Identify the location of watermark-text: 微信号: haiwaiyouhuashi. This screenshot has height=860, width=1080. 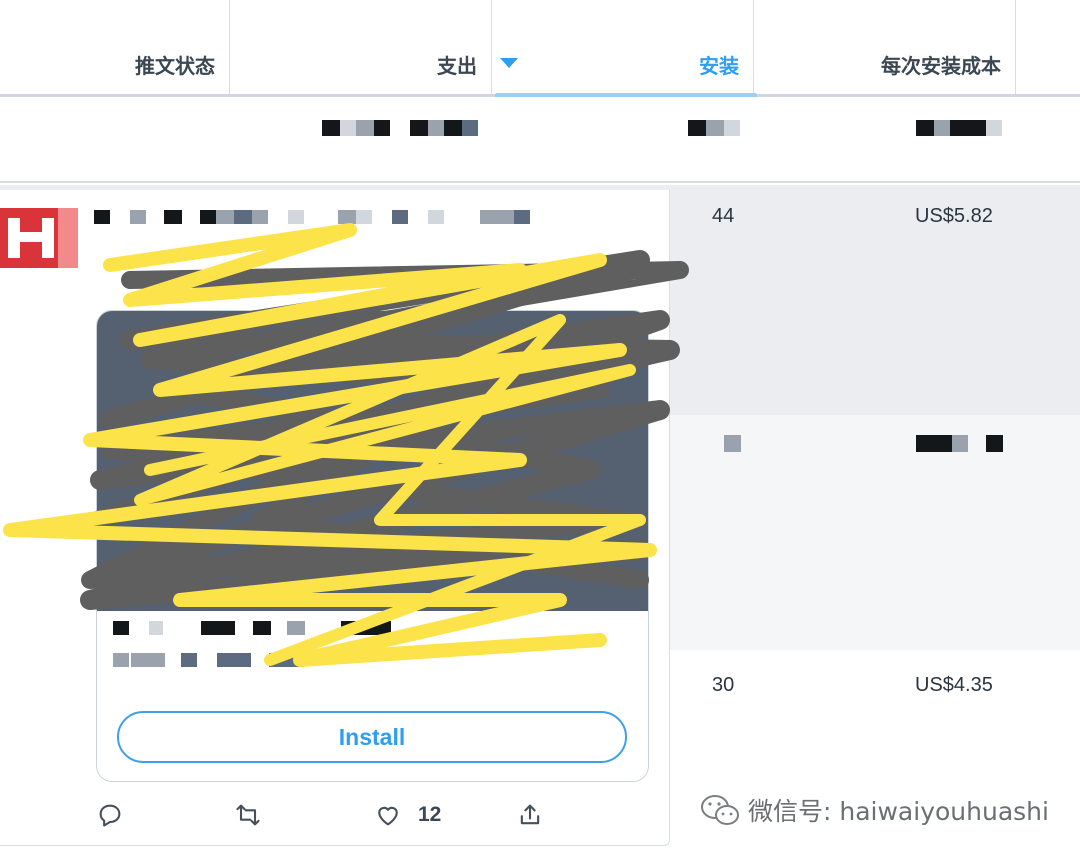
(898, 811).